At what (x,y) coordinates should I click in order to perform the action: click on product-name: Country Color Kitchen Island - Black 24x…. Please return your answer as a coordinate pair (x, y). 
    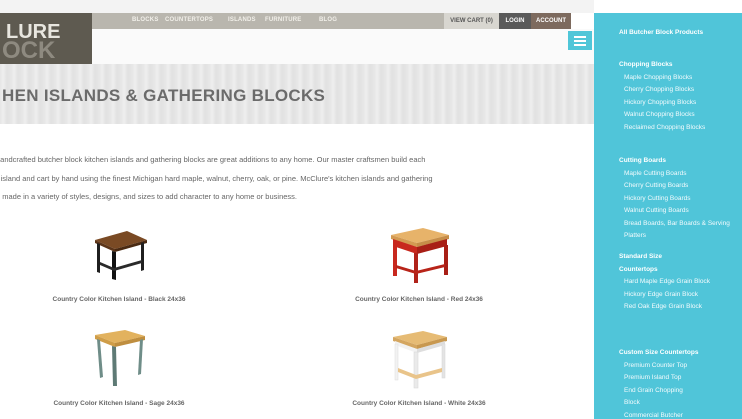
    Looking at the image, I should click on (119, 299).